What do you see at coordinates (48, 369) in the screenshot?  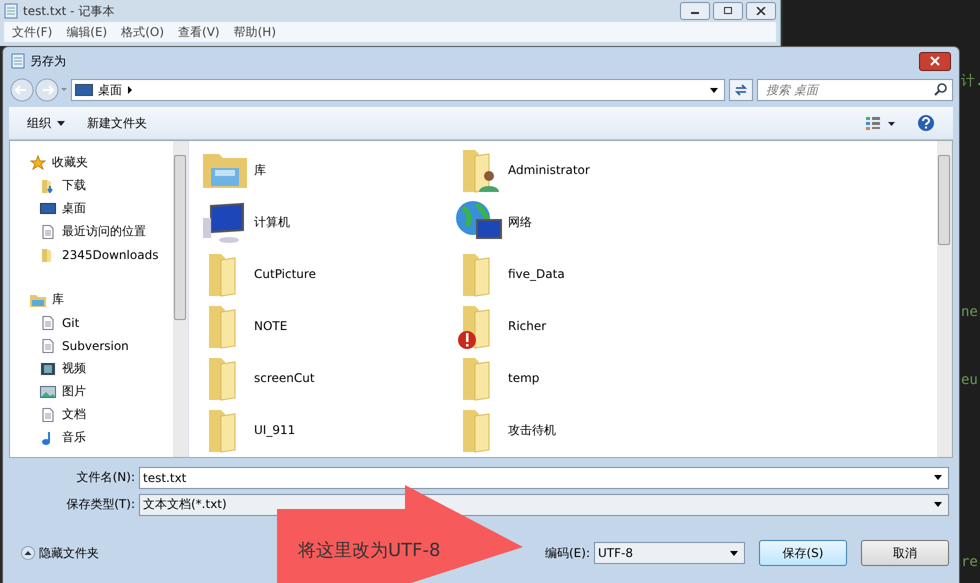 I see `film-icon` at bounding box center [48, 369].